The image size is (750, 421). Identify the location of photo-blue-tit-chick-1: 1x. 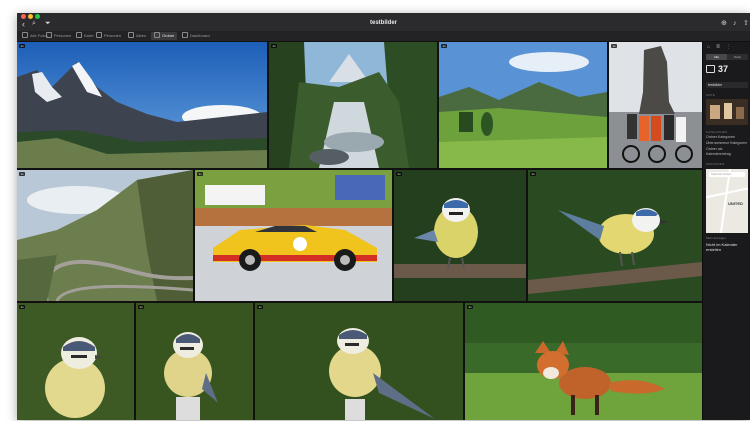
(75, 361).